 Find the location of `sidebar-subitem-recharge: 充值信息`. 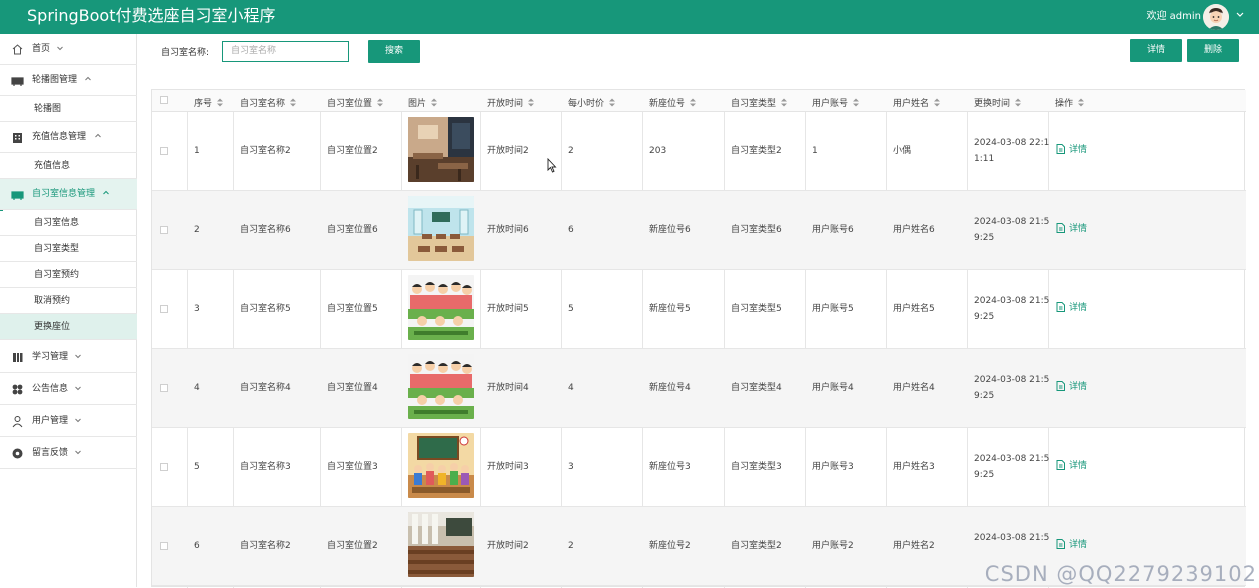

sidebar-subitem-recharge: 充值信息 is located at coordinates (68, 166).